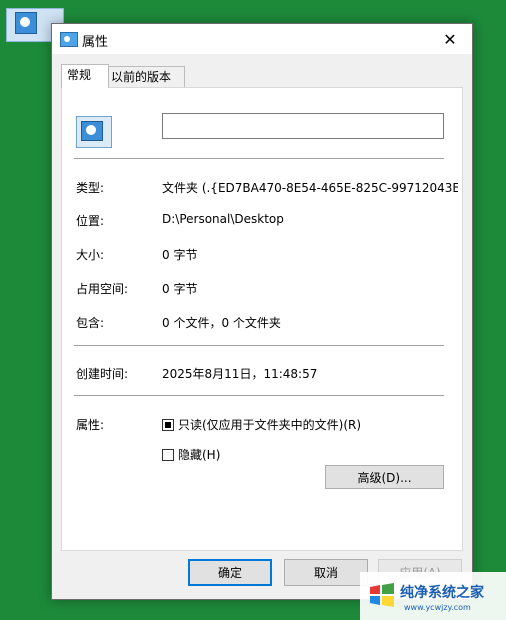 This screenshot has width=506, height=620. I want to click on contains-label: 包含:, so click(90, 323).